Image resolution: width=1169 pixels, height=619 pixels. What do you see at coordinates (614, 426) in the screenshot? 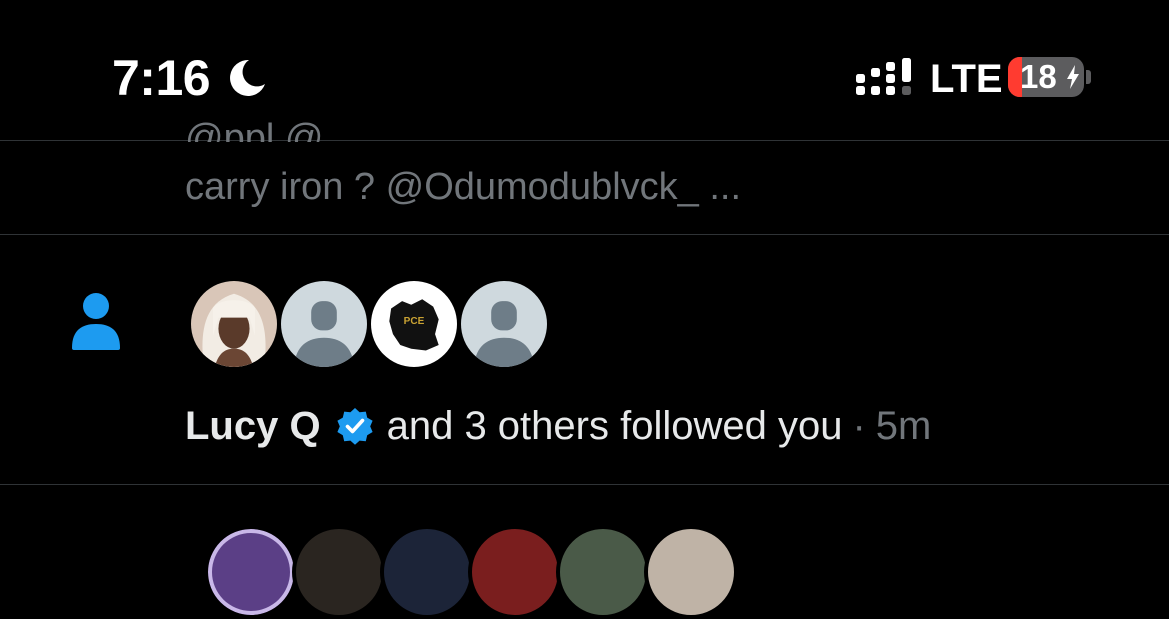
I see `follow-description: and 3 others followed you` at bounding box center [614, 426].